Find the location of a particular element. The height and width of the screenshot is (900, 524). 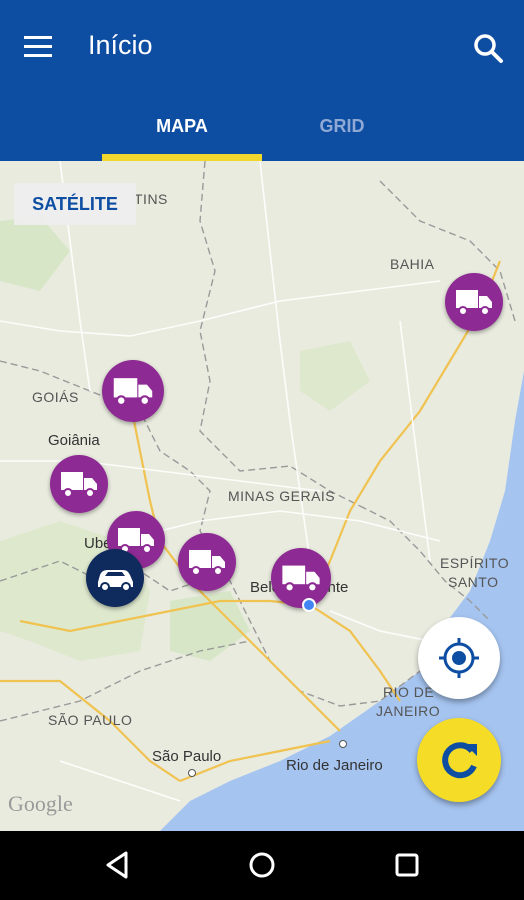

google-attribution: Google is located at coordinates (40, 803).